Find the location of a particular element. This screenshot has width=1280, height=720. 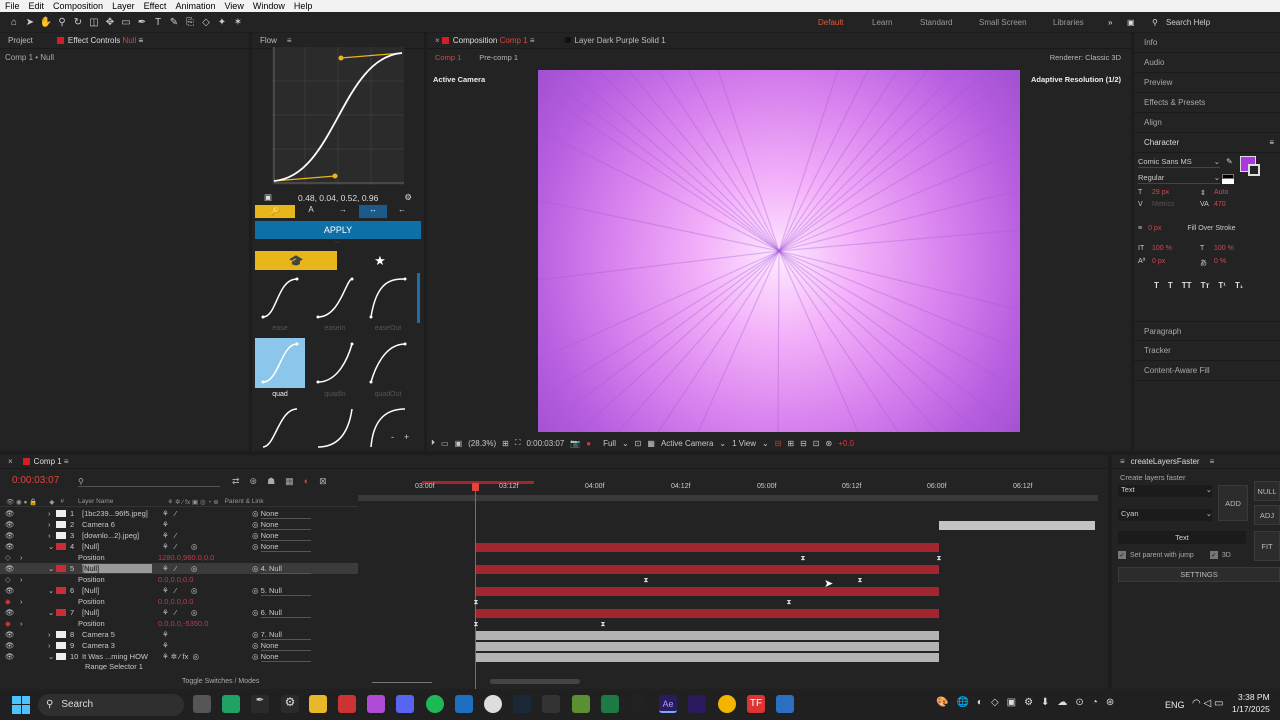

workspace-libraries: Libraries is located at coordinates (1068, 22).